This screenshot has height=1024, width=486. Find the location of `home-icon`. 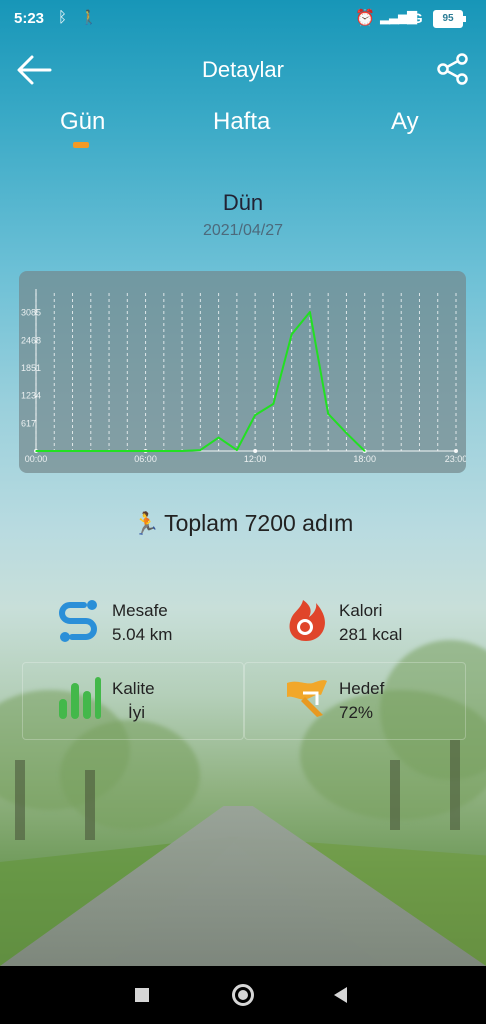

home-icon is located at coordinates (243, 995).